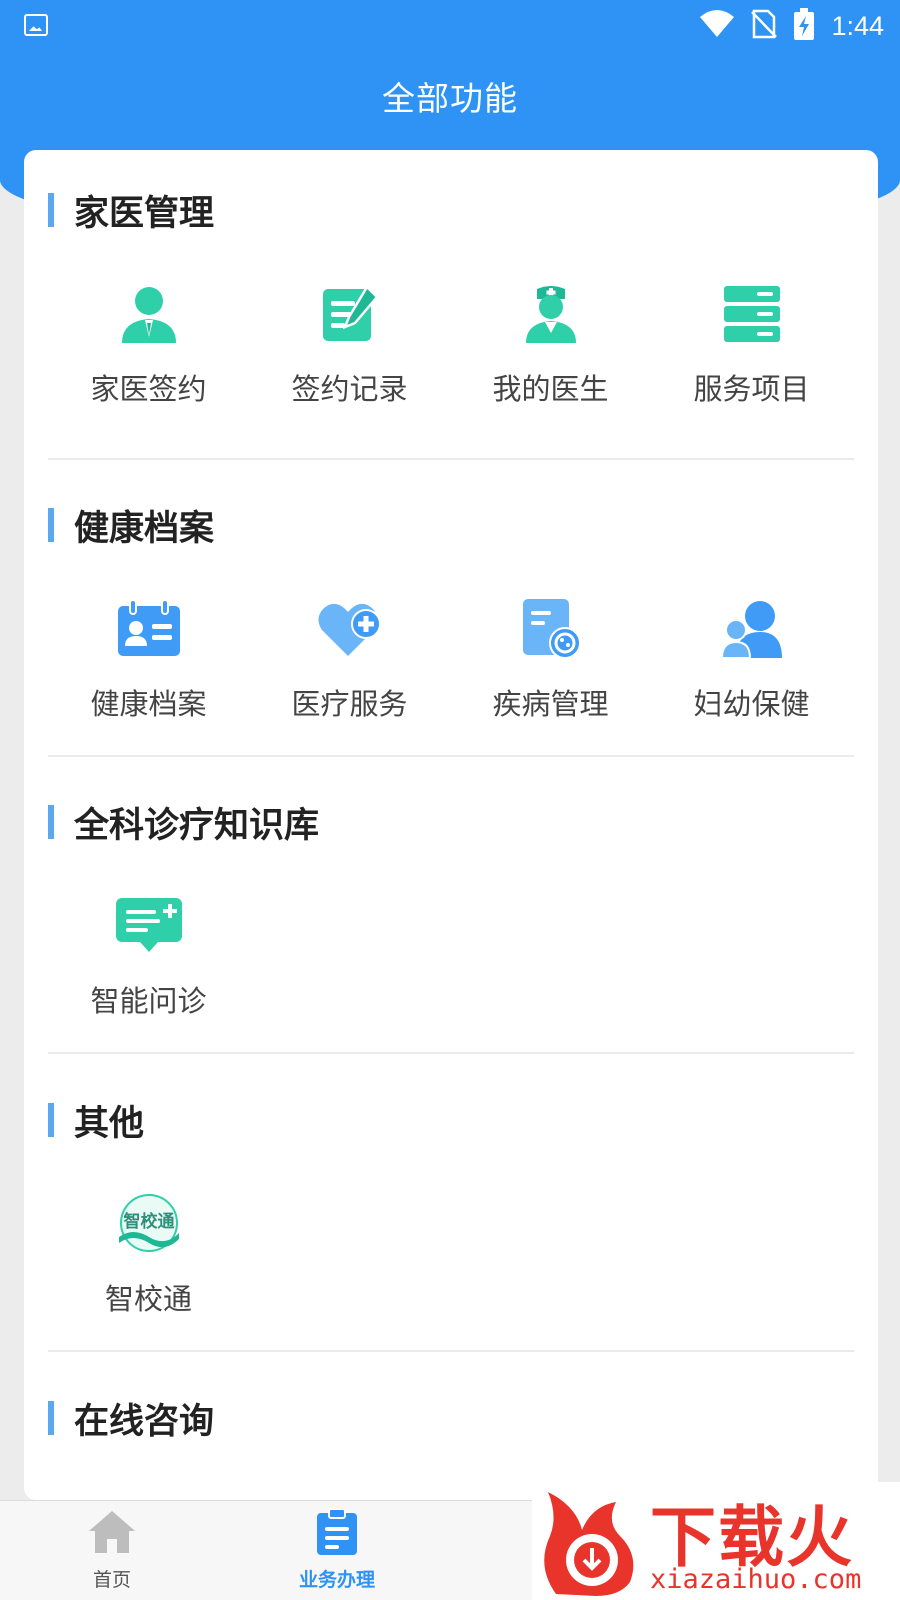 The image size is (900, 1600). I want to click on home-icon, so click(112, 1534).